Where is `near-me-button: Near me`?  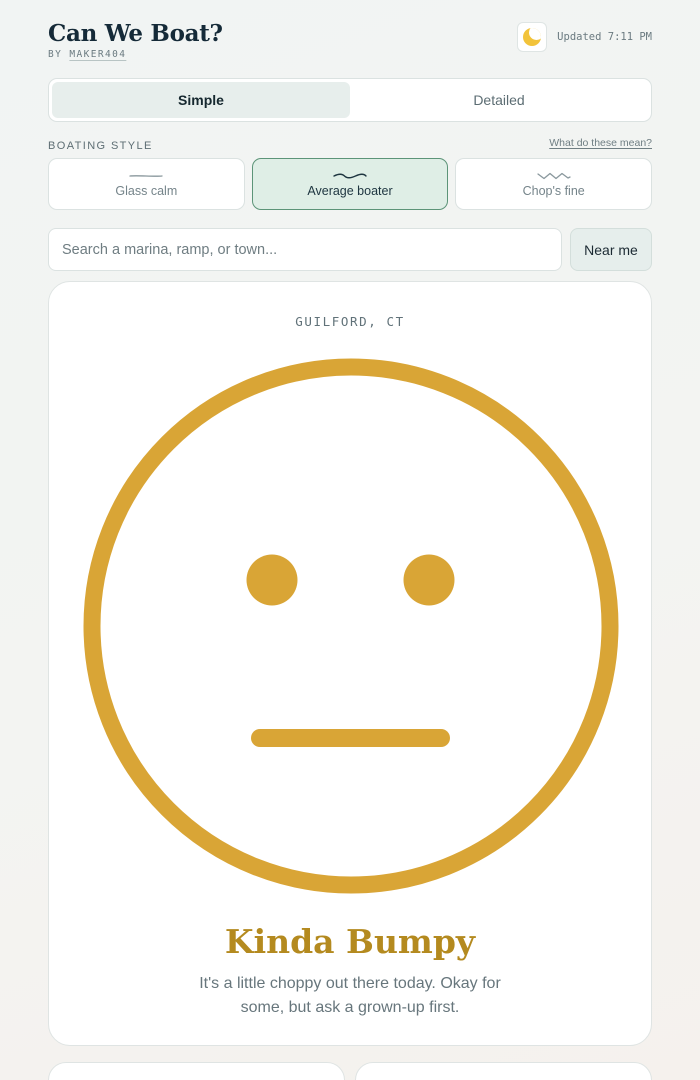 near-me-button: Near me is located at coordinates (611, 249).